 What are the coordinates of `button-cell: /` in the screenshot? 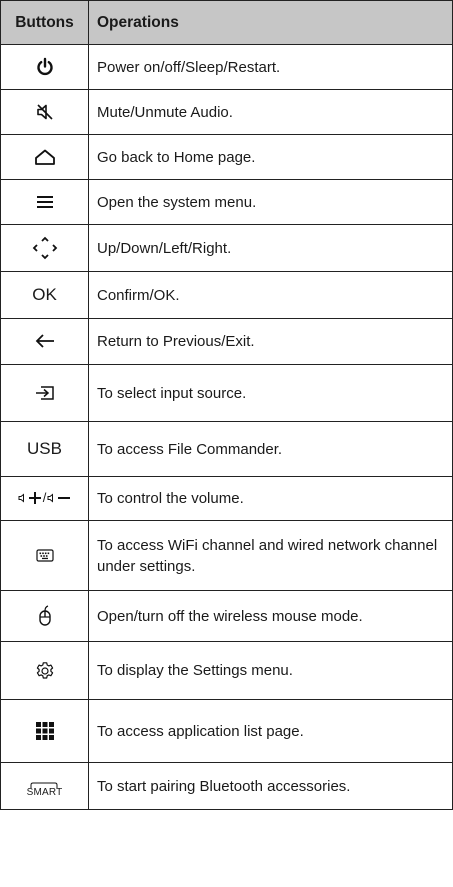 It's located at (44, 498).